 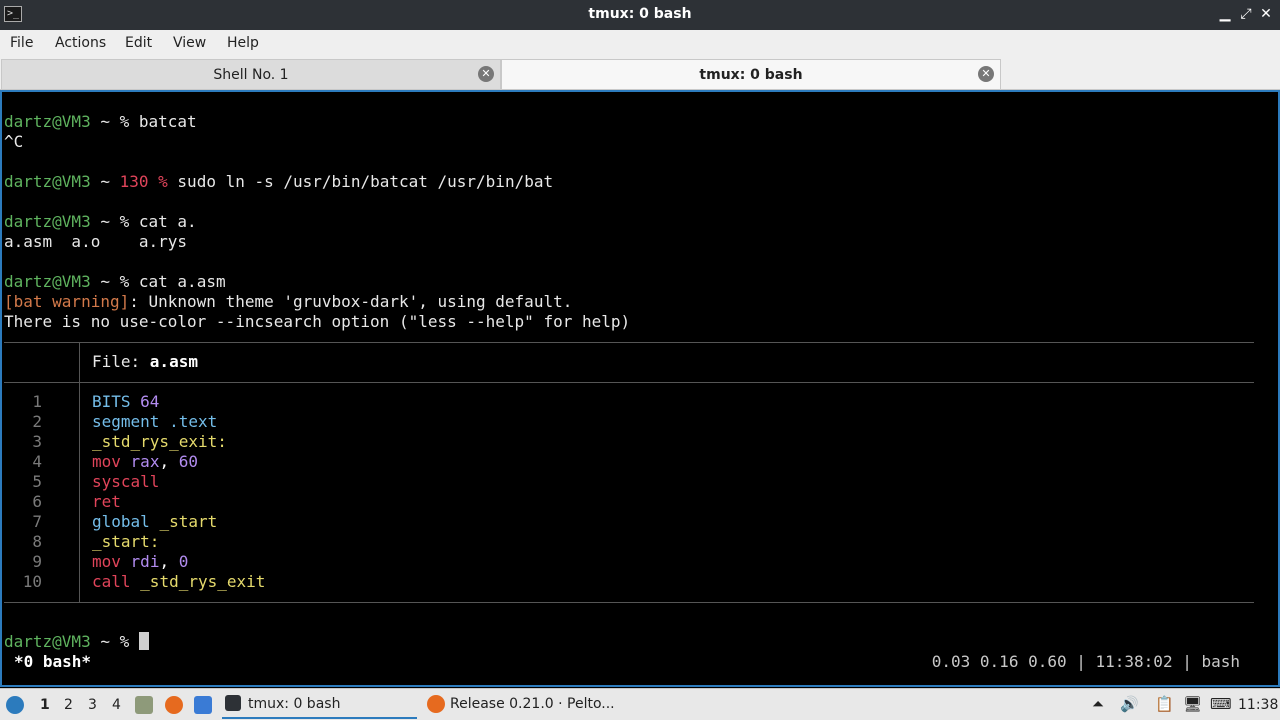 I want to click on tab-shell-no-1: Shell No. 1 ✕, so click(x=251, y=74).